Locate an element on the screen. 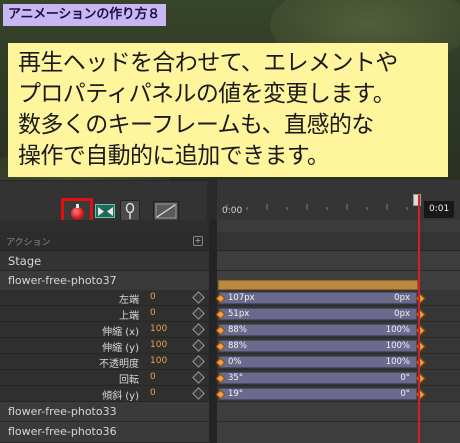 The height and width of the screenshot is (443, 460). tween-bar: 35° 0° is located at coordinates (320, 378).